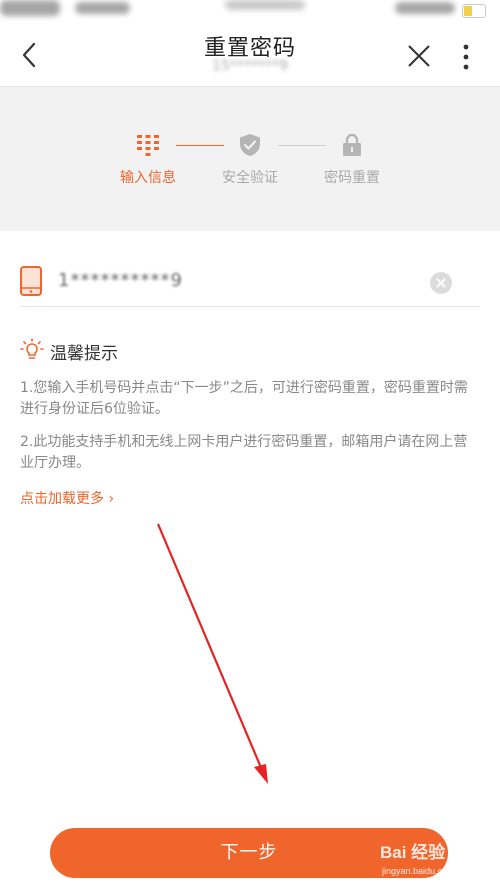  Describe the element at coordinates (120, 280) in the screenshot. I see `phone-number-value: 1**********9` at that location.